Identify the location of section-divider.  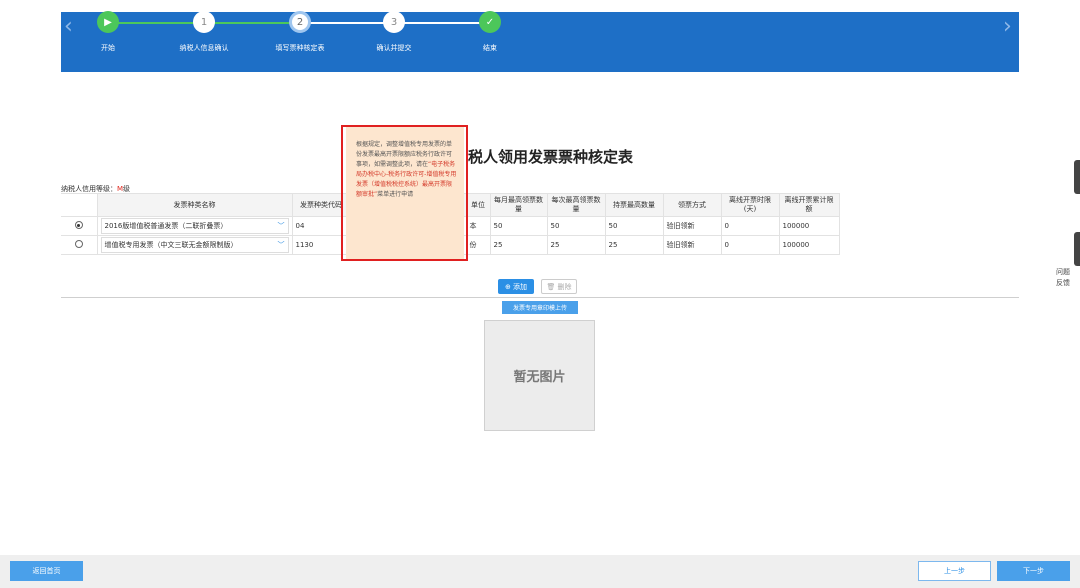
(540, 297).